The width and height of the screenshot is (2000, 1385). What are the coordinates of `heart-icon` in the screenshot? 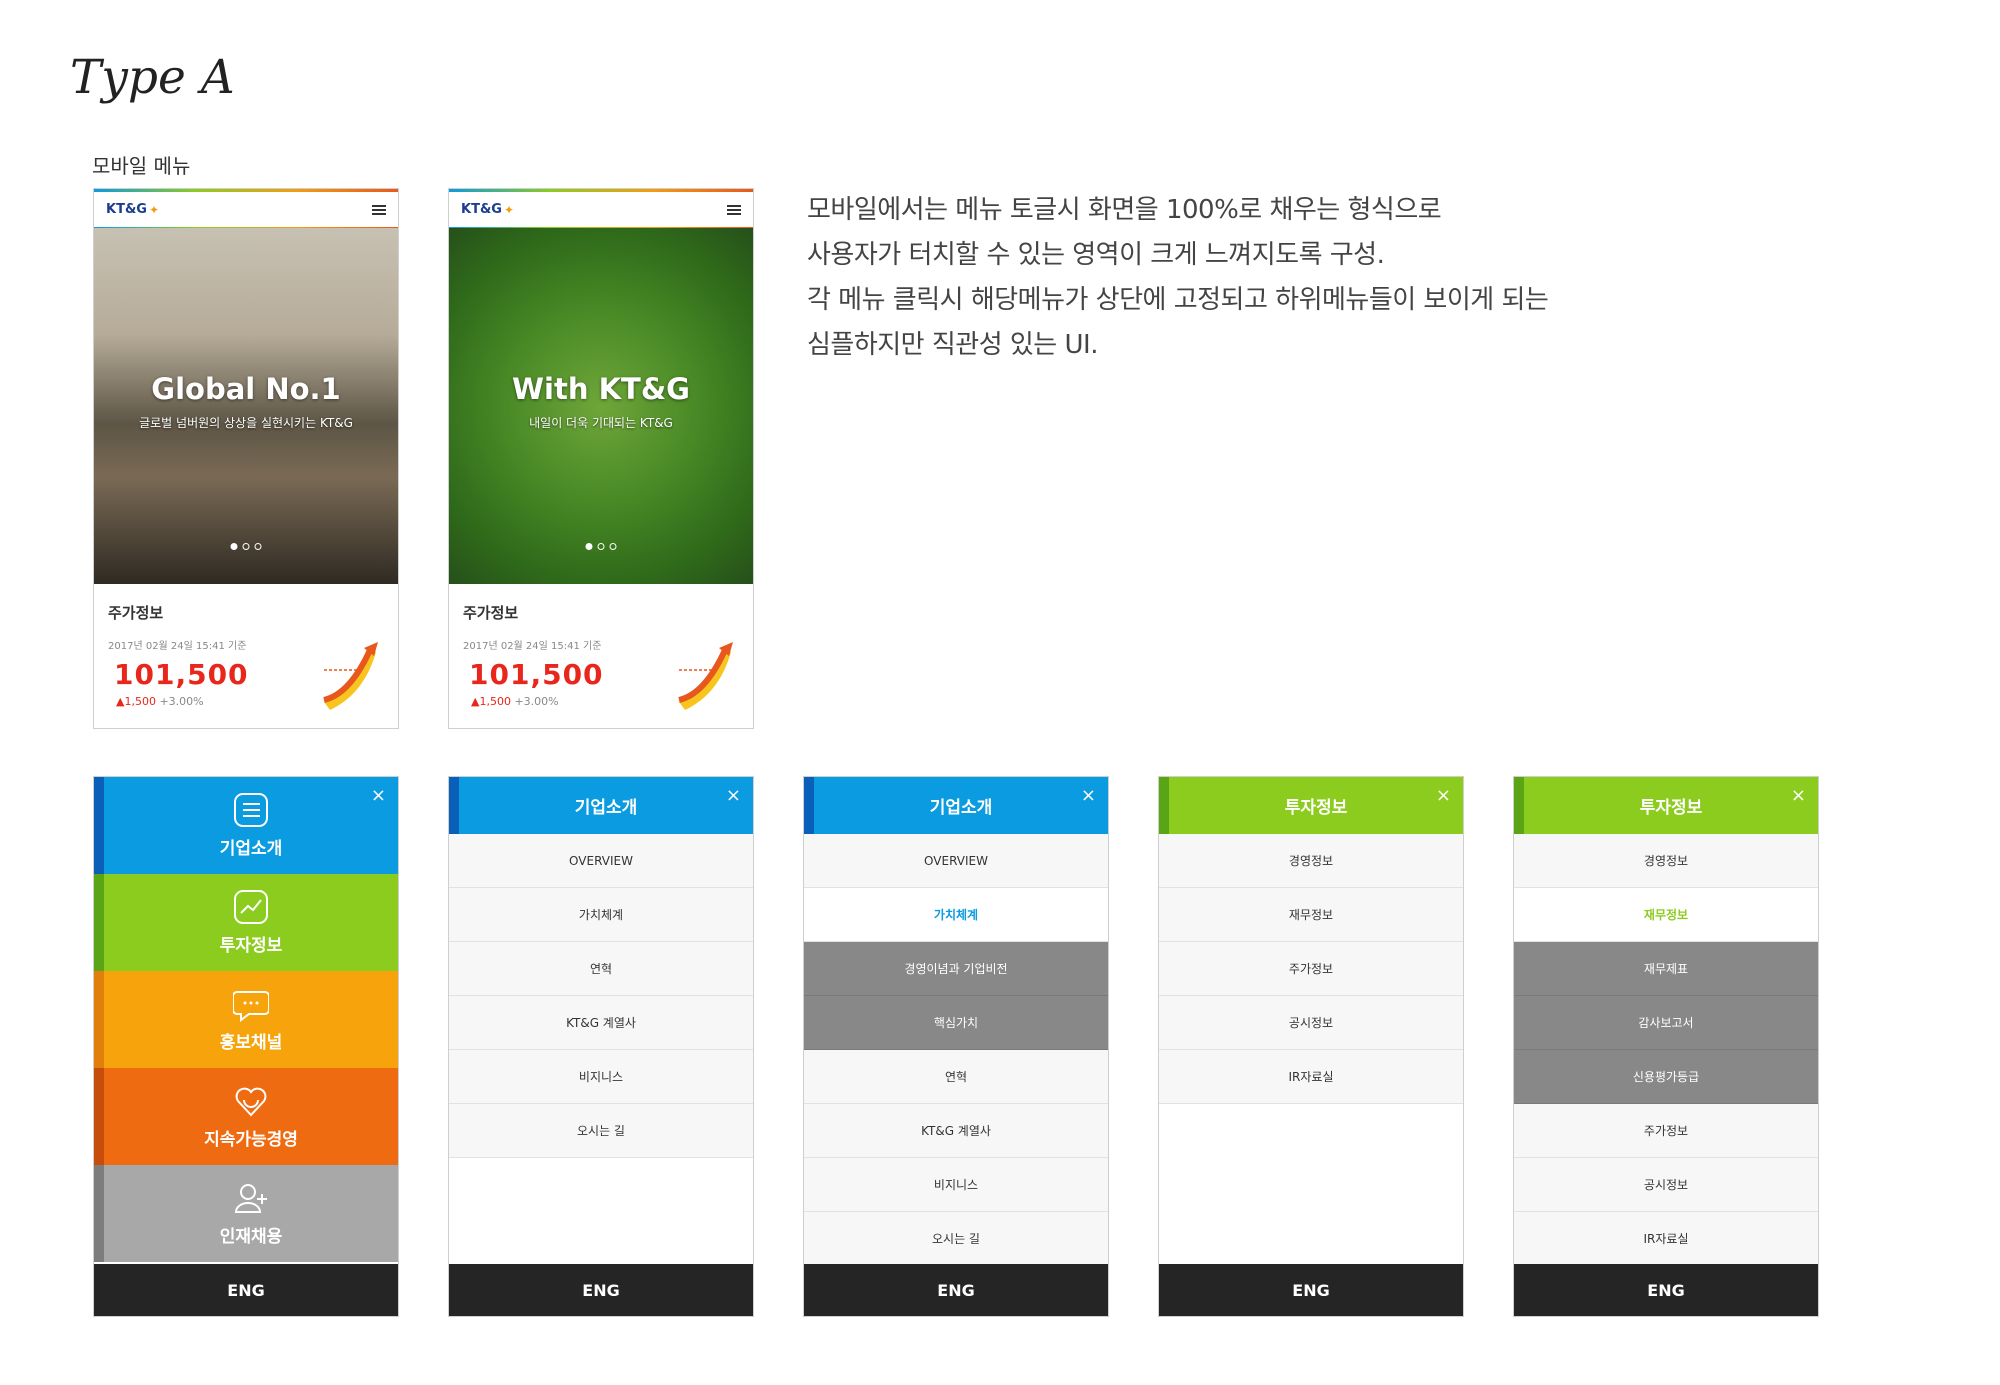 It's located at (251, 1102).